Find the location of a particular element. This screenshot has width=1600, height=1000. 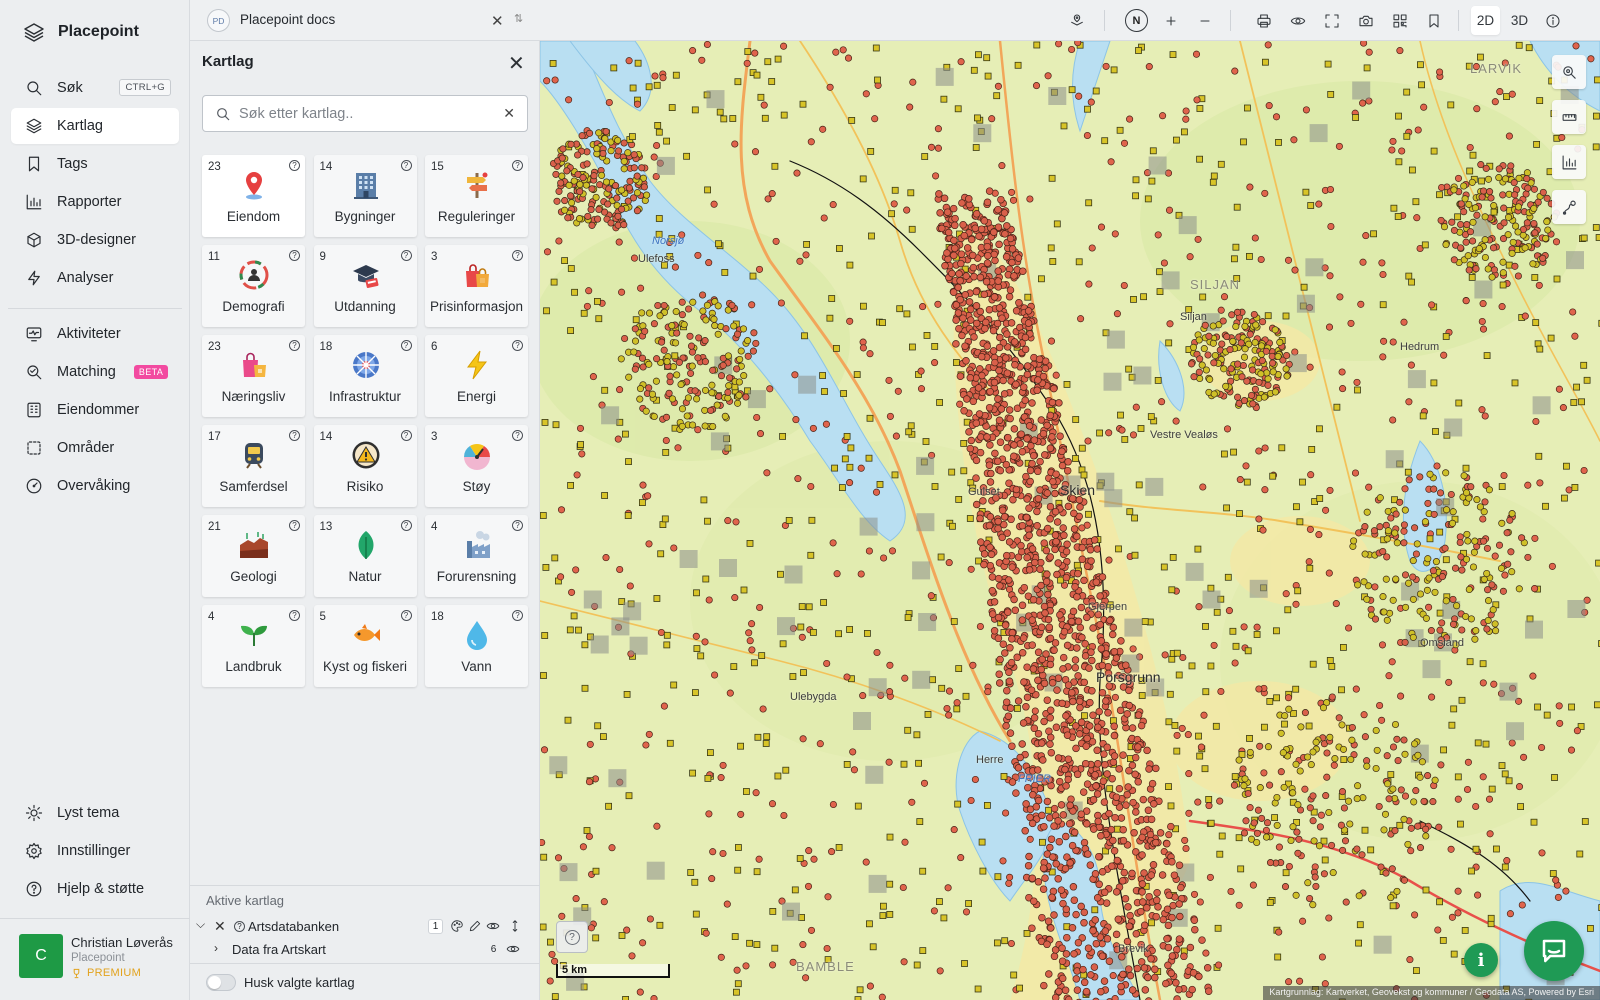

category-bygninger: 14 ? Bygninger is located at coordinates (365, 196).